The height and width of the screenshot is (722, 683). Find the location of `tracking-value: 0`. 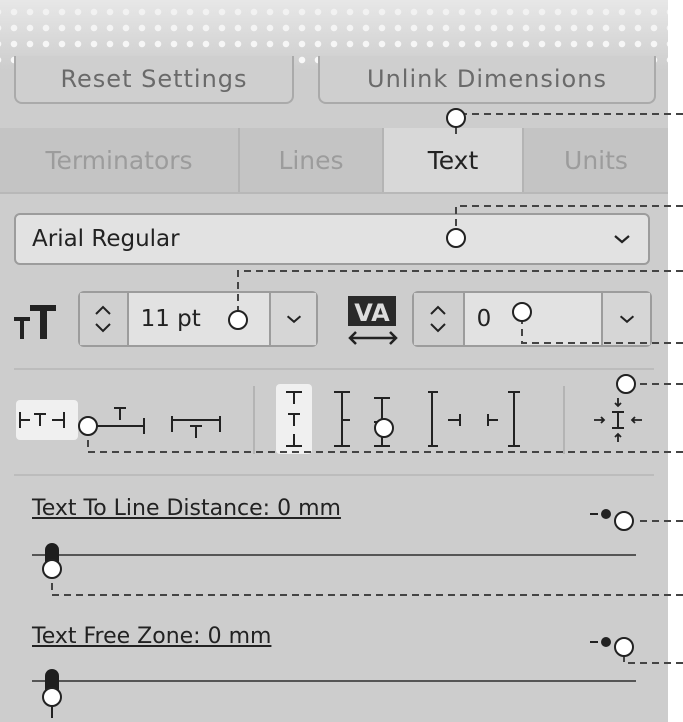

tracking-value: 0 is located at coordinates (533, 319).